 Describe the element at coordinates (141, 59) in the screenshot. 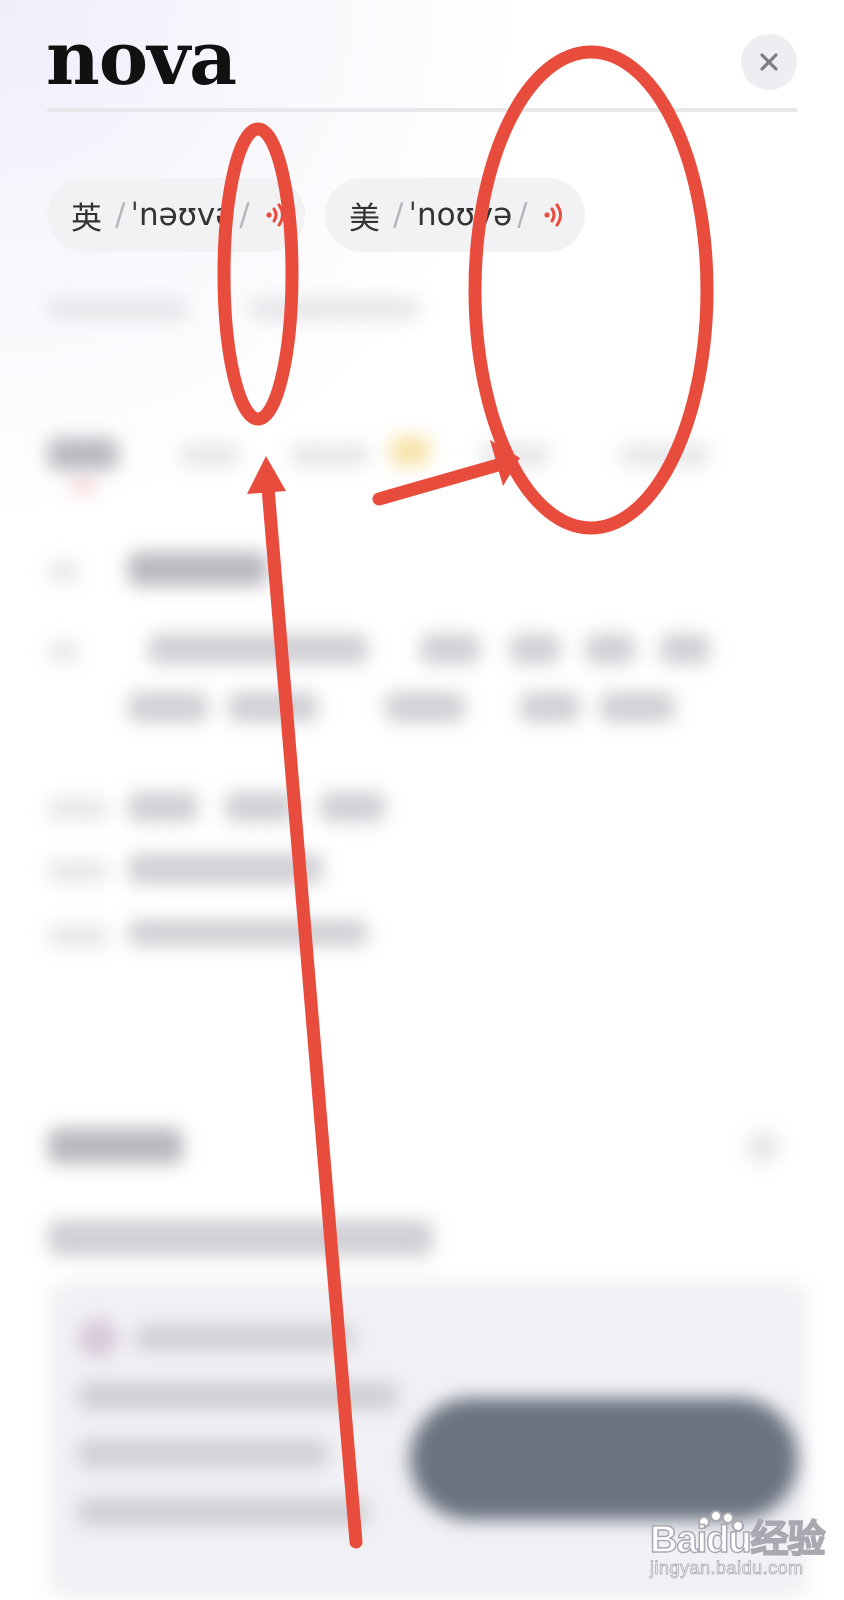

I see `word-title: nova` at that location.